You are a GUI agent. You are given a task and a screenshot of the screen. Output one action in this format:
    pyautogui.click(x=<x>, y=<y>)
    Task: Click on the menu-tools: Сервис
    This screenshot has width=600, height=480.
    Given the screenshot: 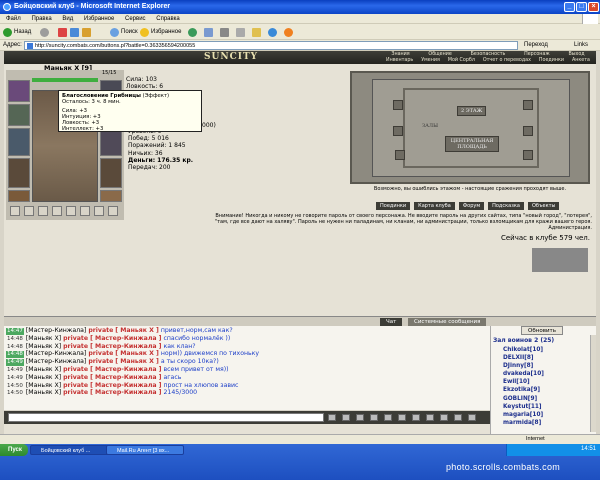 What is the action you would take?
    pyautogui.click(x=135, y=19)
    